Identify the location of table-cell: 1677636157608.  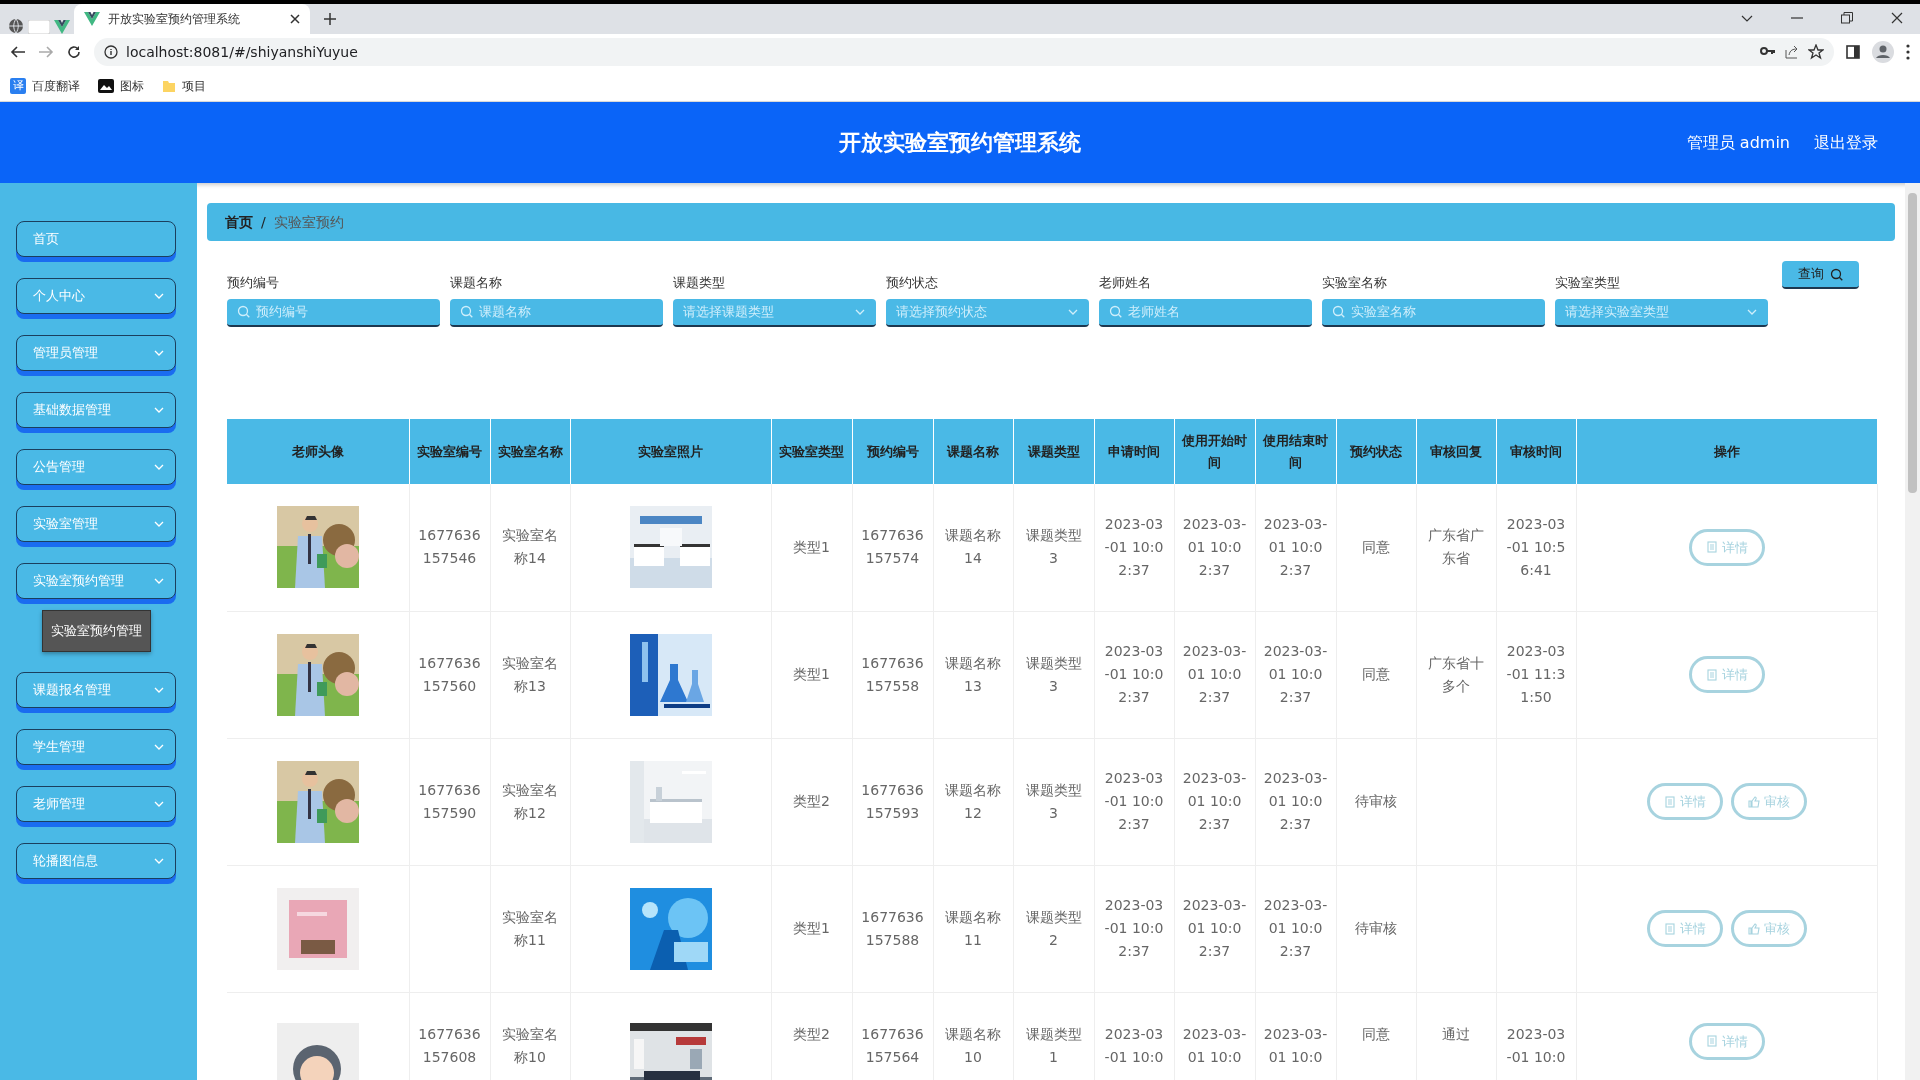
(449, 1045).